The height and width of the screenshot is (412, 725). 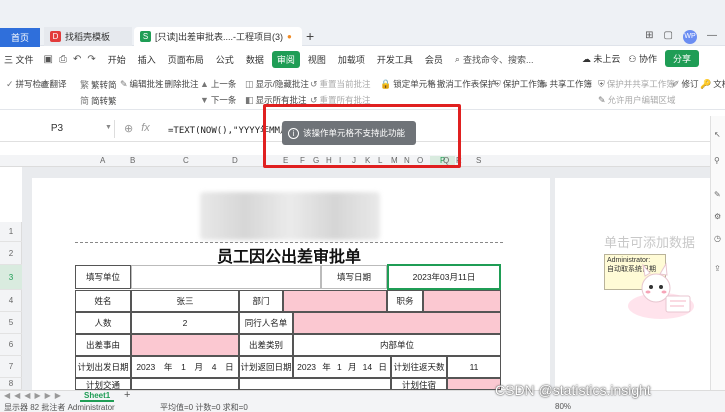 What do you see at coordinates (717, 216) in the screenshot?
I see `settings-icon: ⚙` at bounding box center [717, 216].